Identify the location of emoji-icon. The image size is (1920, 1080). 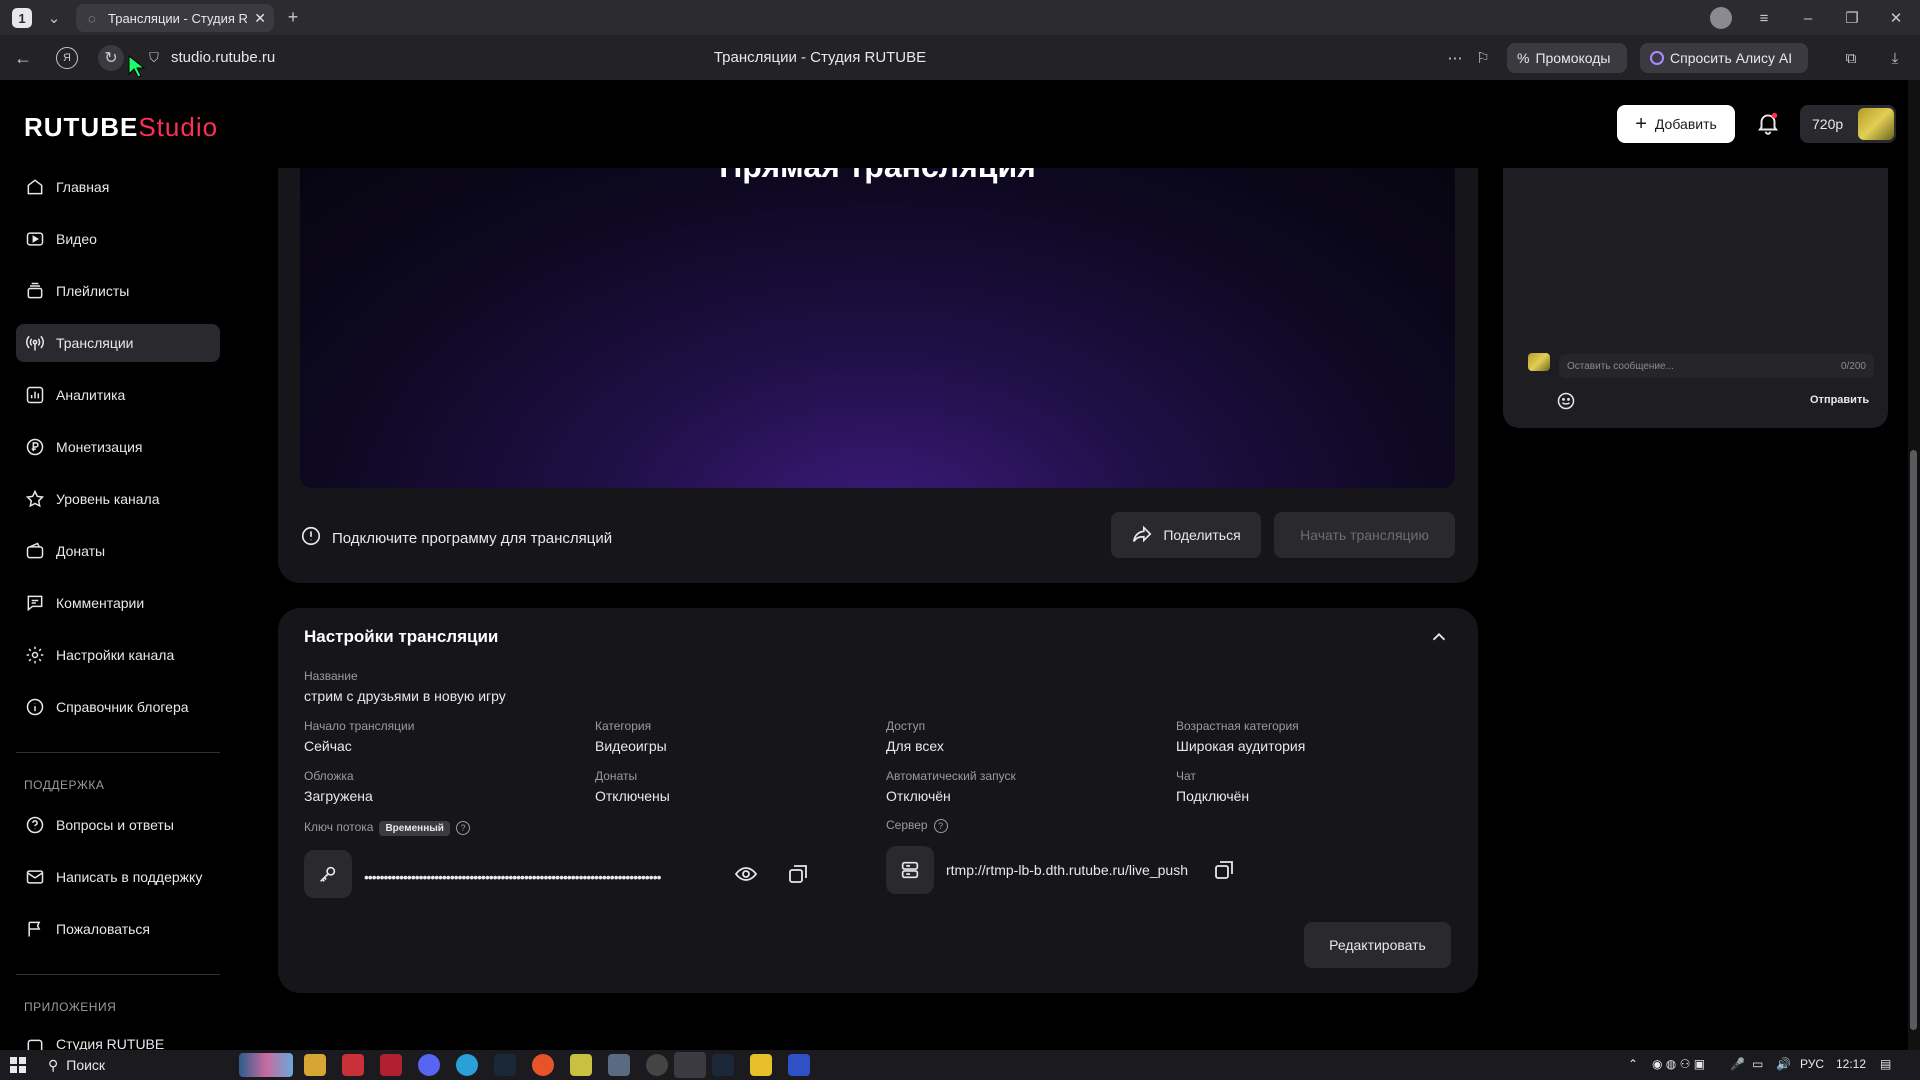
(1566, 403).